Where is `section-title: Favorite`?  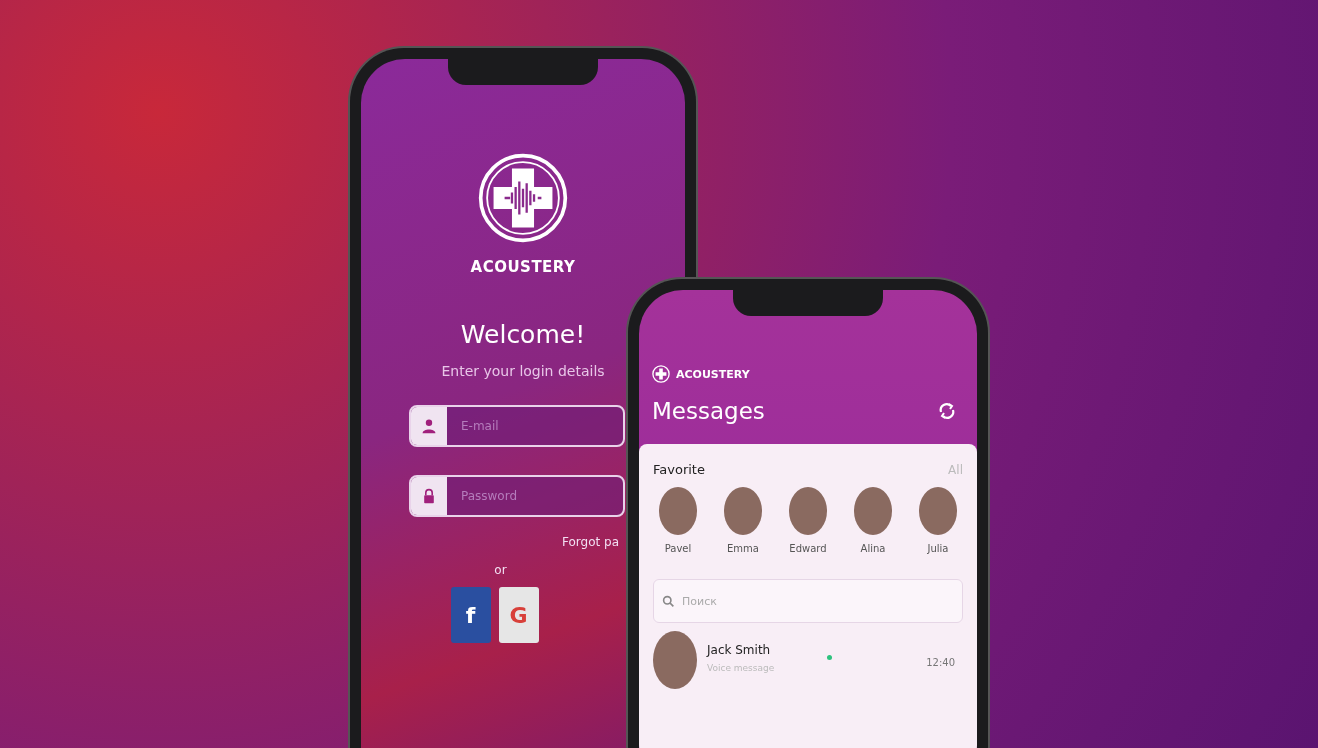
section-title: Favorite is located at coordinates (679, 469).